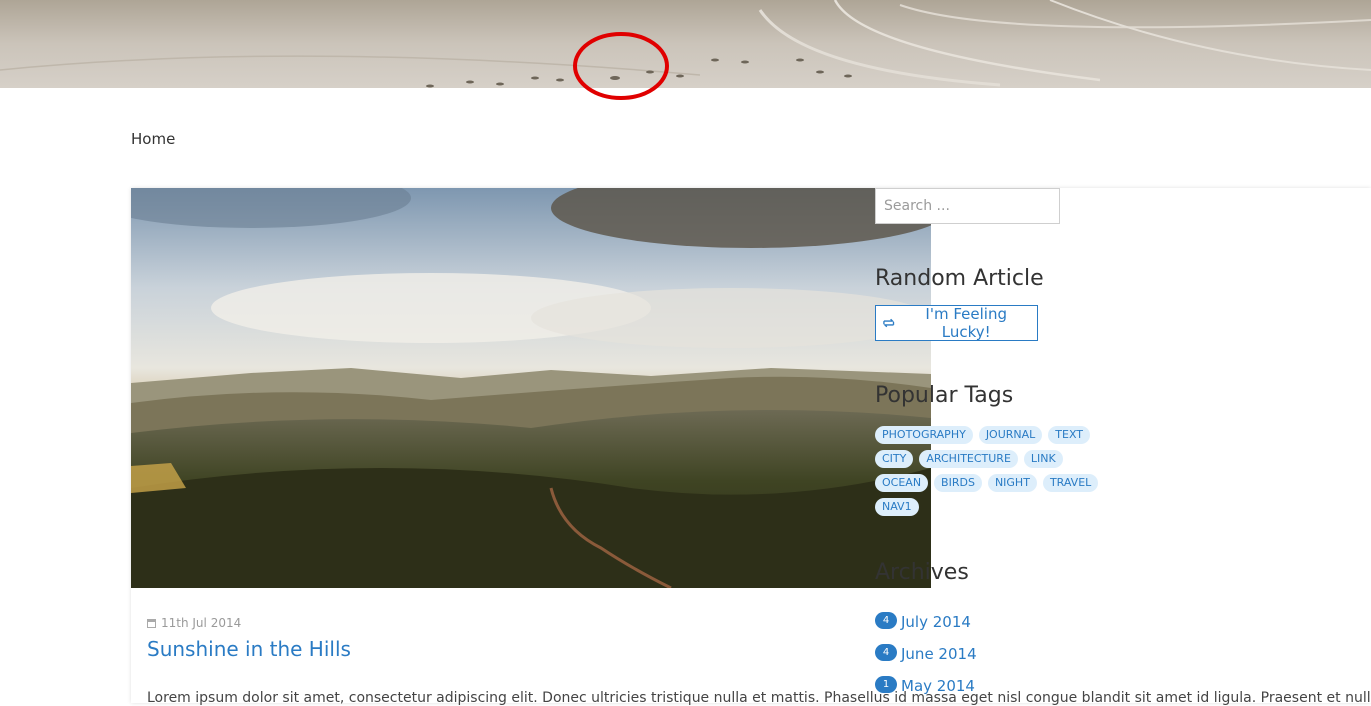  Describe the element at coordinates (151, 623) in the screenshot. I see `calendar-icon` at that location.